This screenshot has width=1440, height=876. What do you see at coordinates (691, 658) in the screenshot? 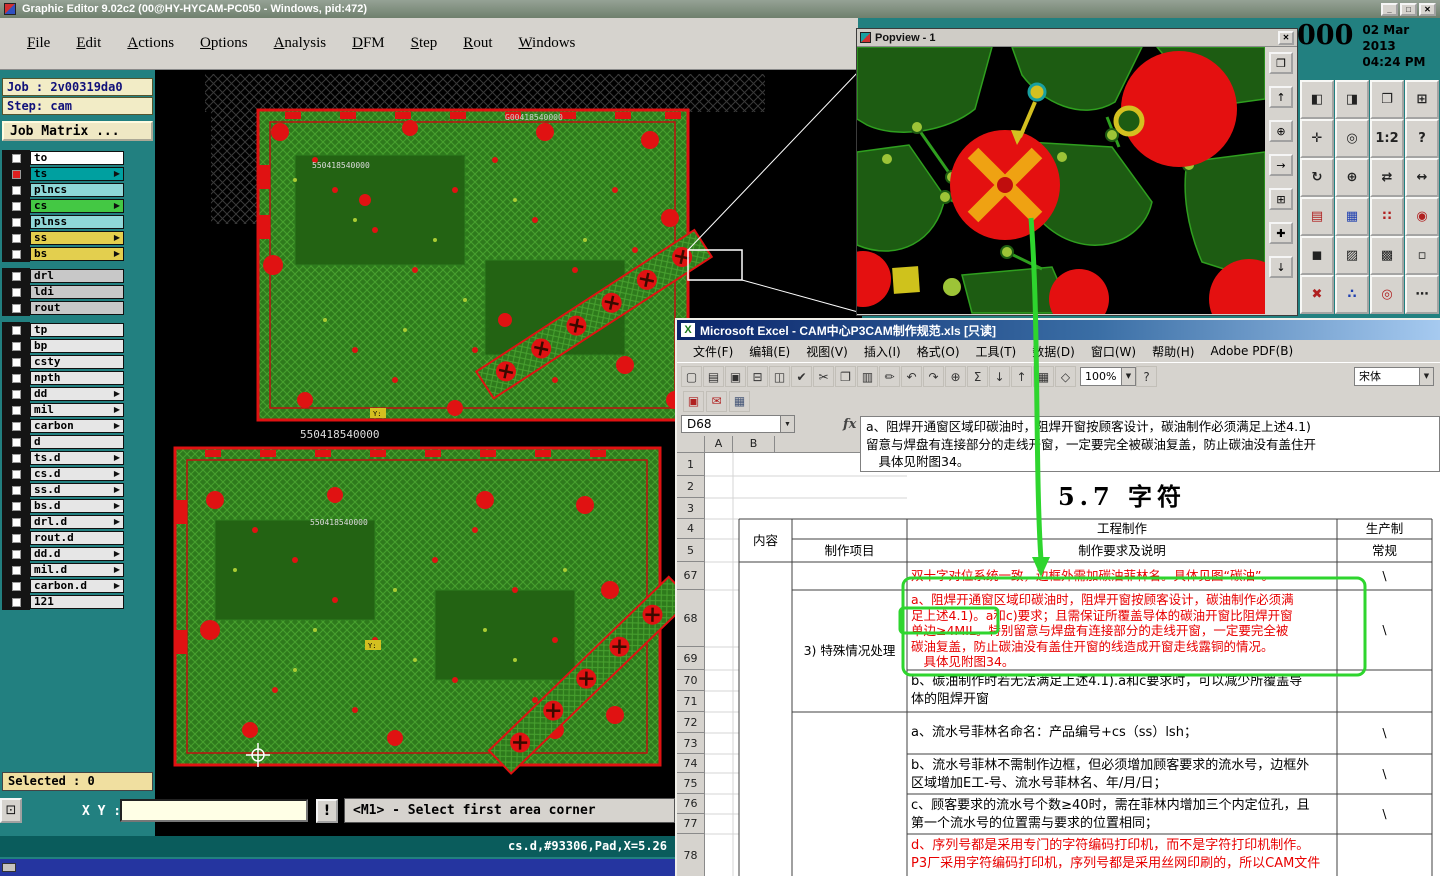
I see `excel-row-header: 69` at bounding box center [691, 658].